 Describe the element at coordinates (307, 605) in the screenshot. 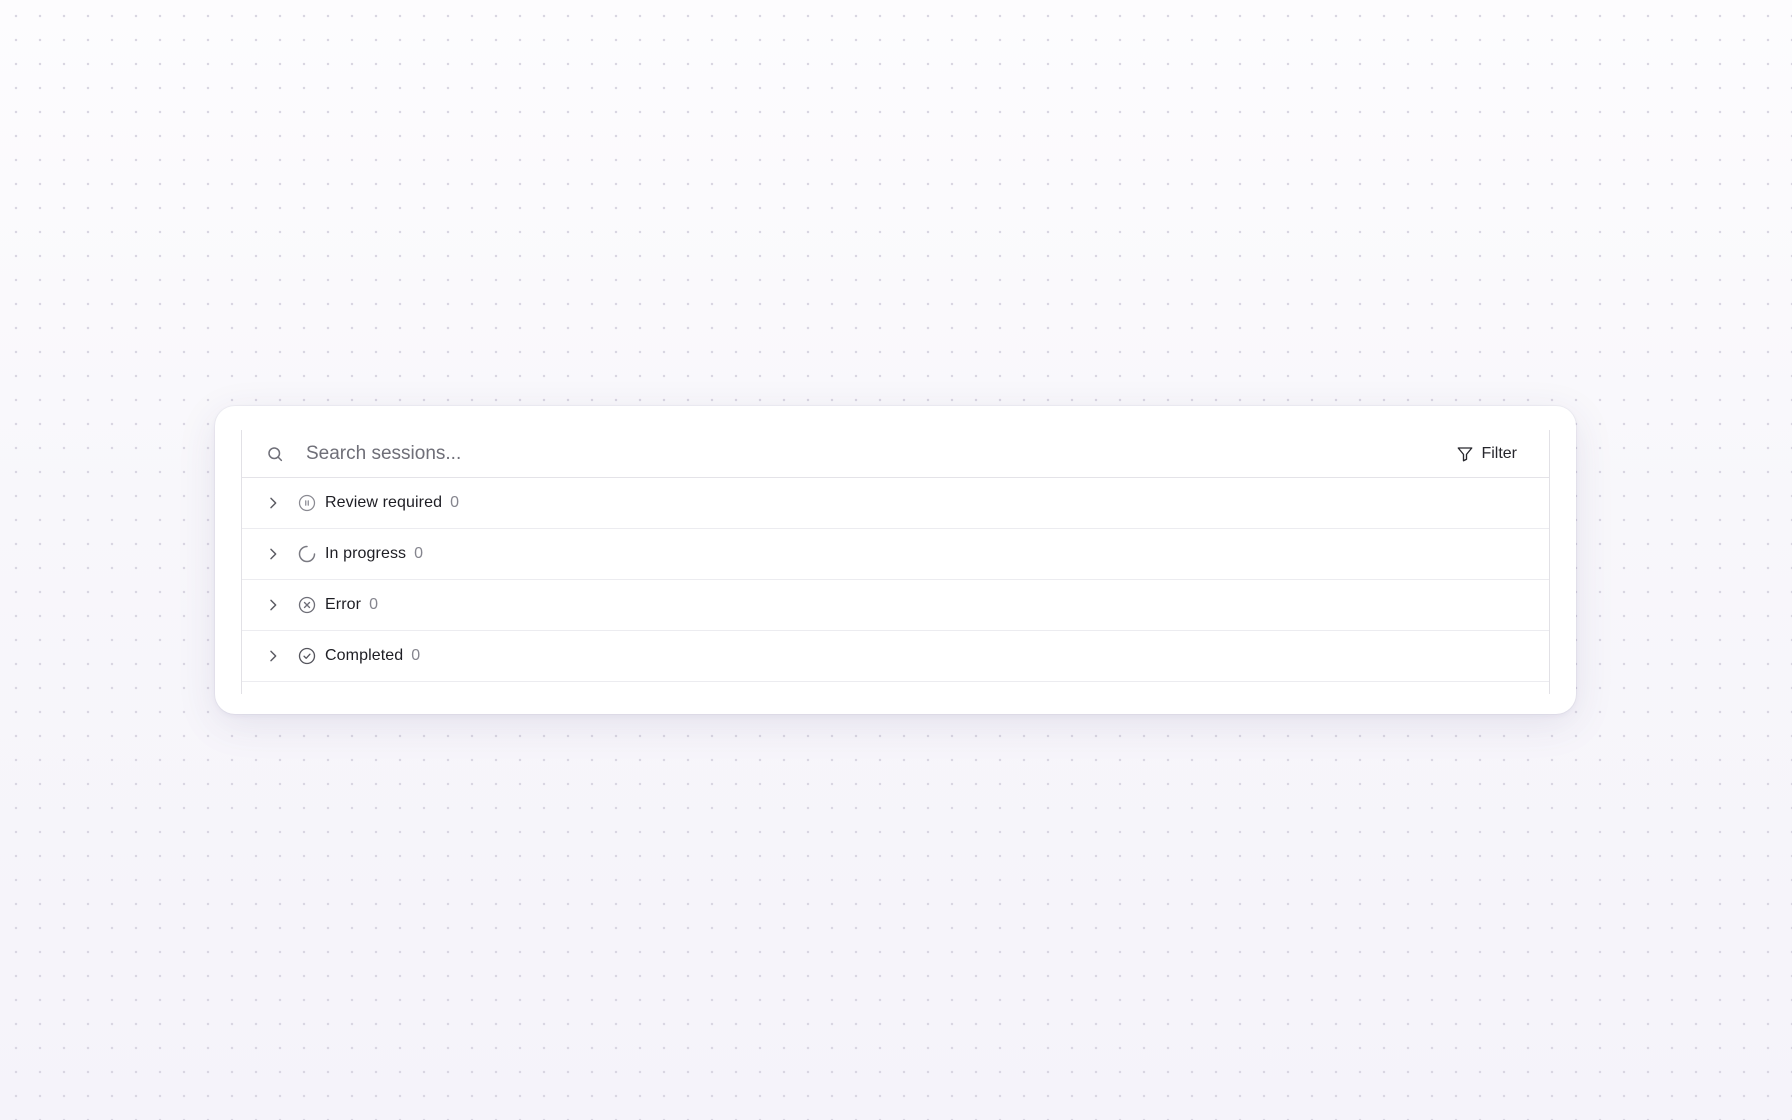

I see `x-circle-icon` at that location.